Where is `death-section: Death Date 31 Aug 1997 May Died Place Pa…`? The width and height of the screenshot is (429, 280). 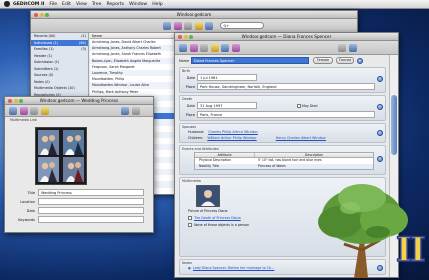 death-section: Death Date 31 Aug 1997 May Died Place Pa… is located at coordinates (282, 108).